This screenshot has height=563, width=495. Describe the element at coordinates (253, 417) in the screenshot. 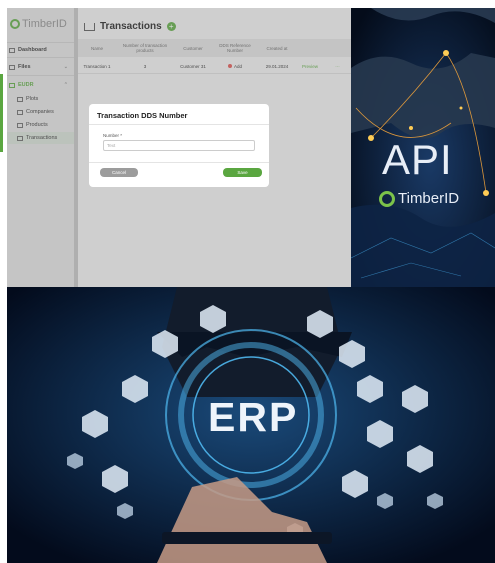

I see `erp-heading: ERP` at that location.